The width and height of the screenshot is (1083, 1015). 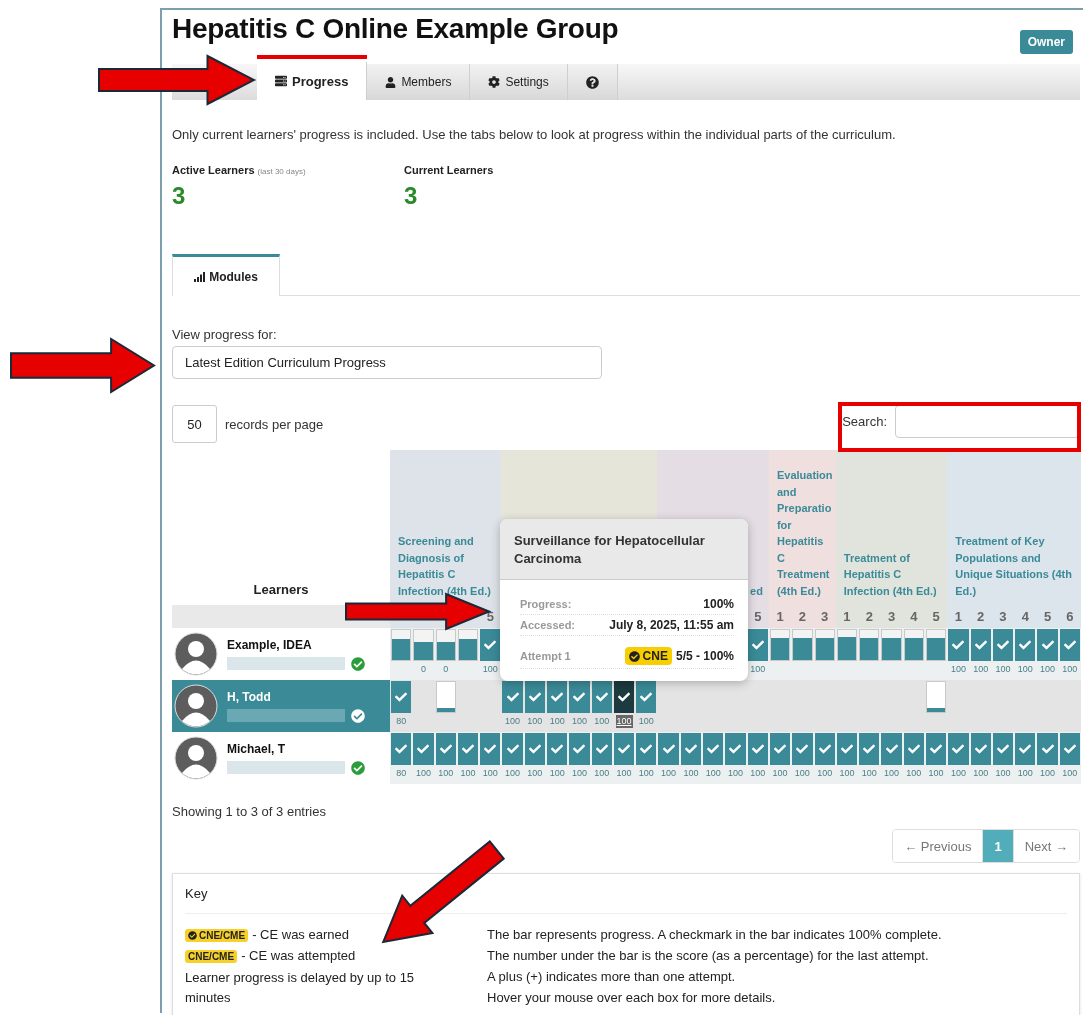 I want to click on tab: Modules, so click(x=226, y=275).